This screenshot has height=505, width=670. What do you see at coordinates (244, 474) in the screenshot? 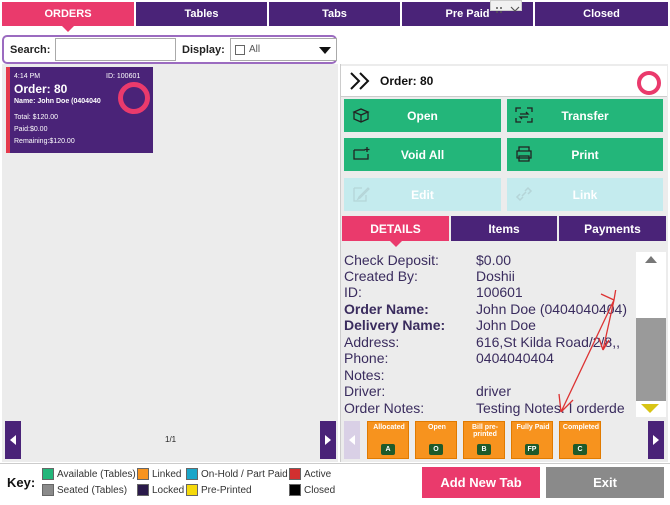
I see `legend-label: On-Hold / Part Paid` at bounding box center [244, 474].